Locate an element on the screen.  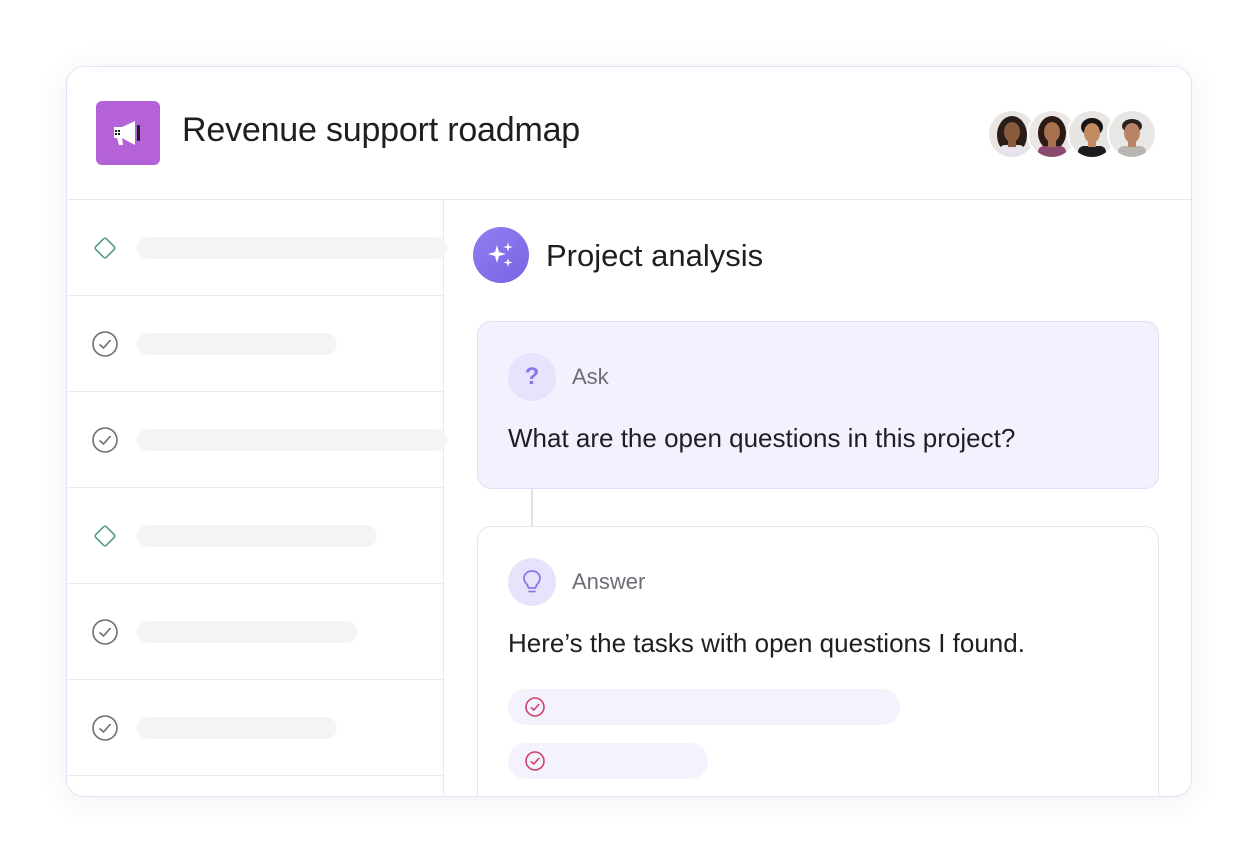
analysis-title: Project analysis is located at coordinates (655, 255).